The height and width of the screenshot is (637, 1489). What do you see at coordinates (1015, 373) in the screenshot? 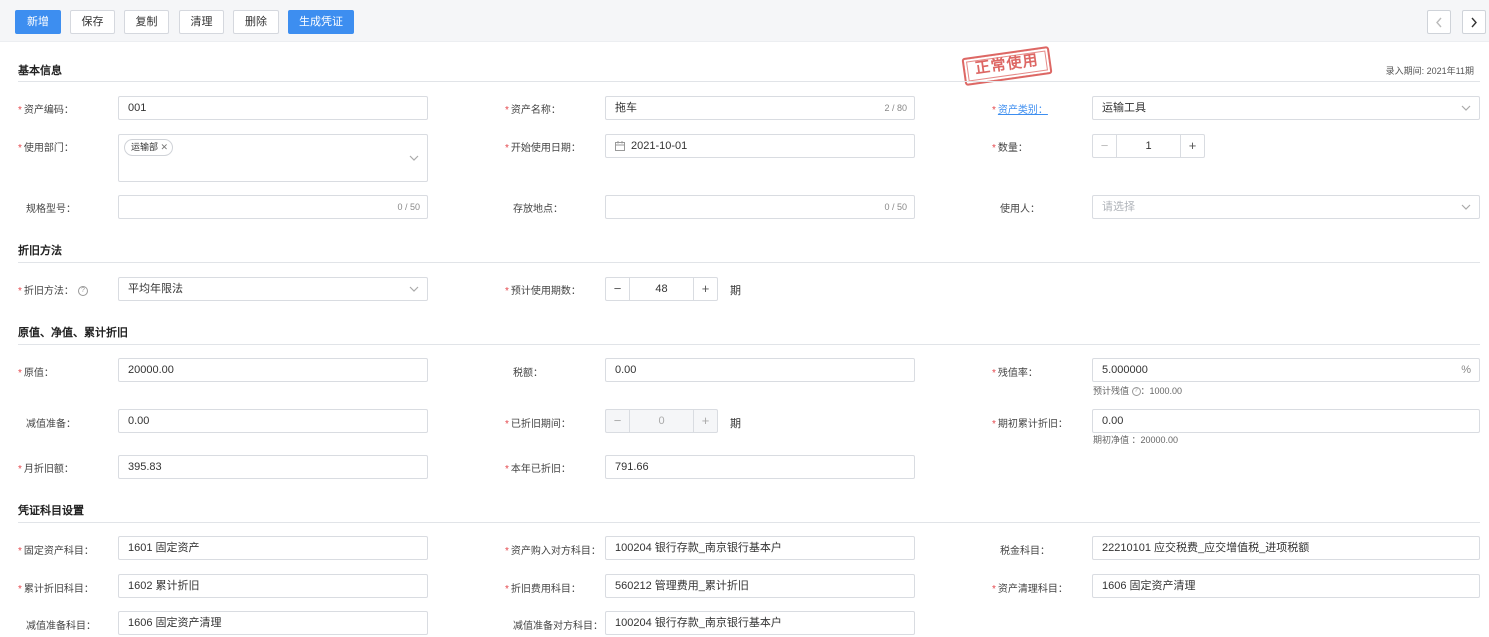
I see `residual-rate-label: * 残值率：` at bounding box center [1015, 373].